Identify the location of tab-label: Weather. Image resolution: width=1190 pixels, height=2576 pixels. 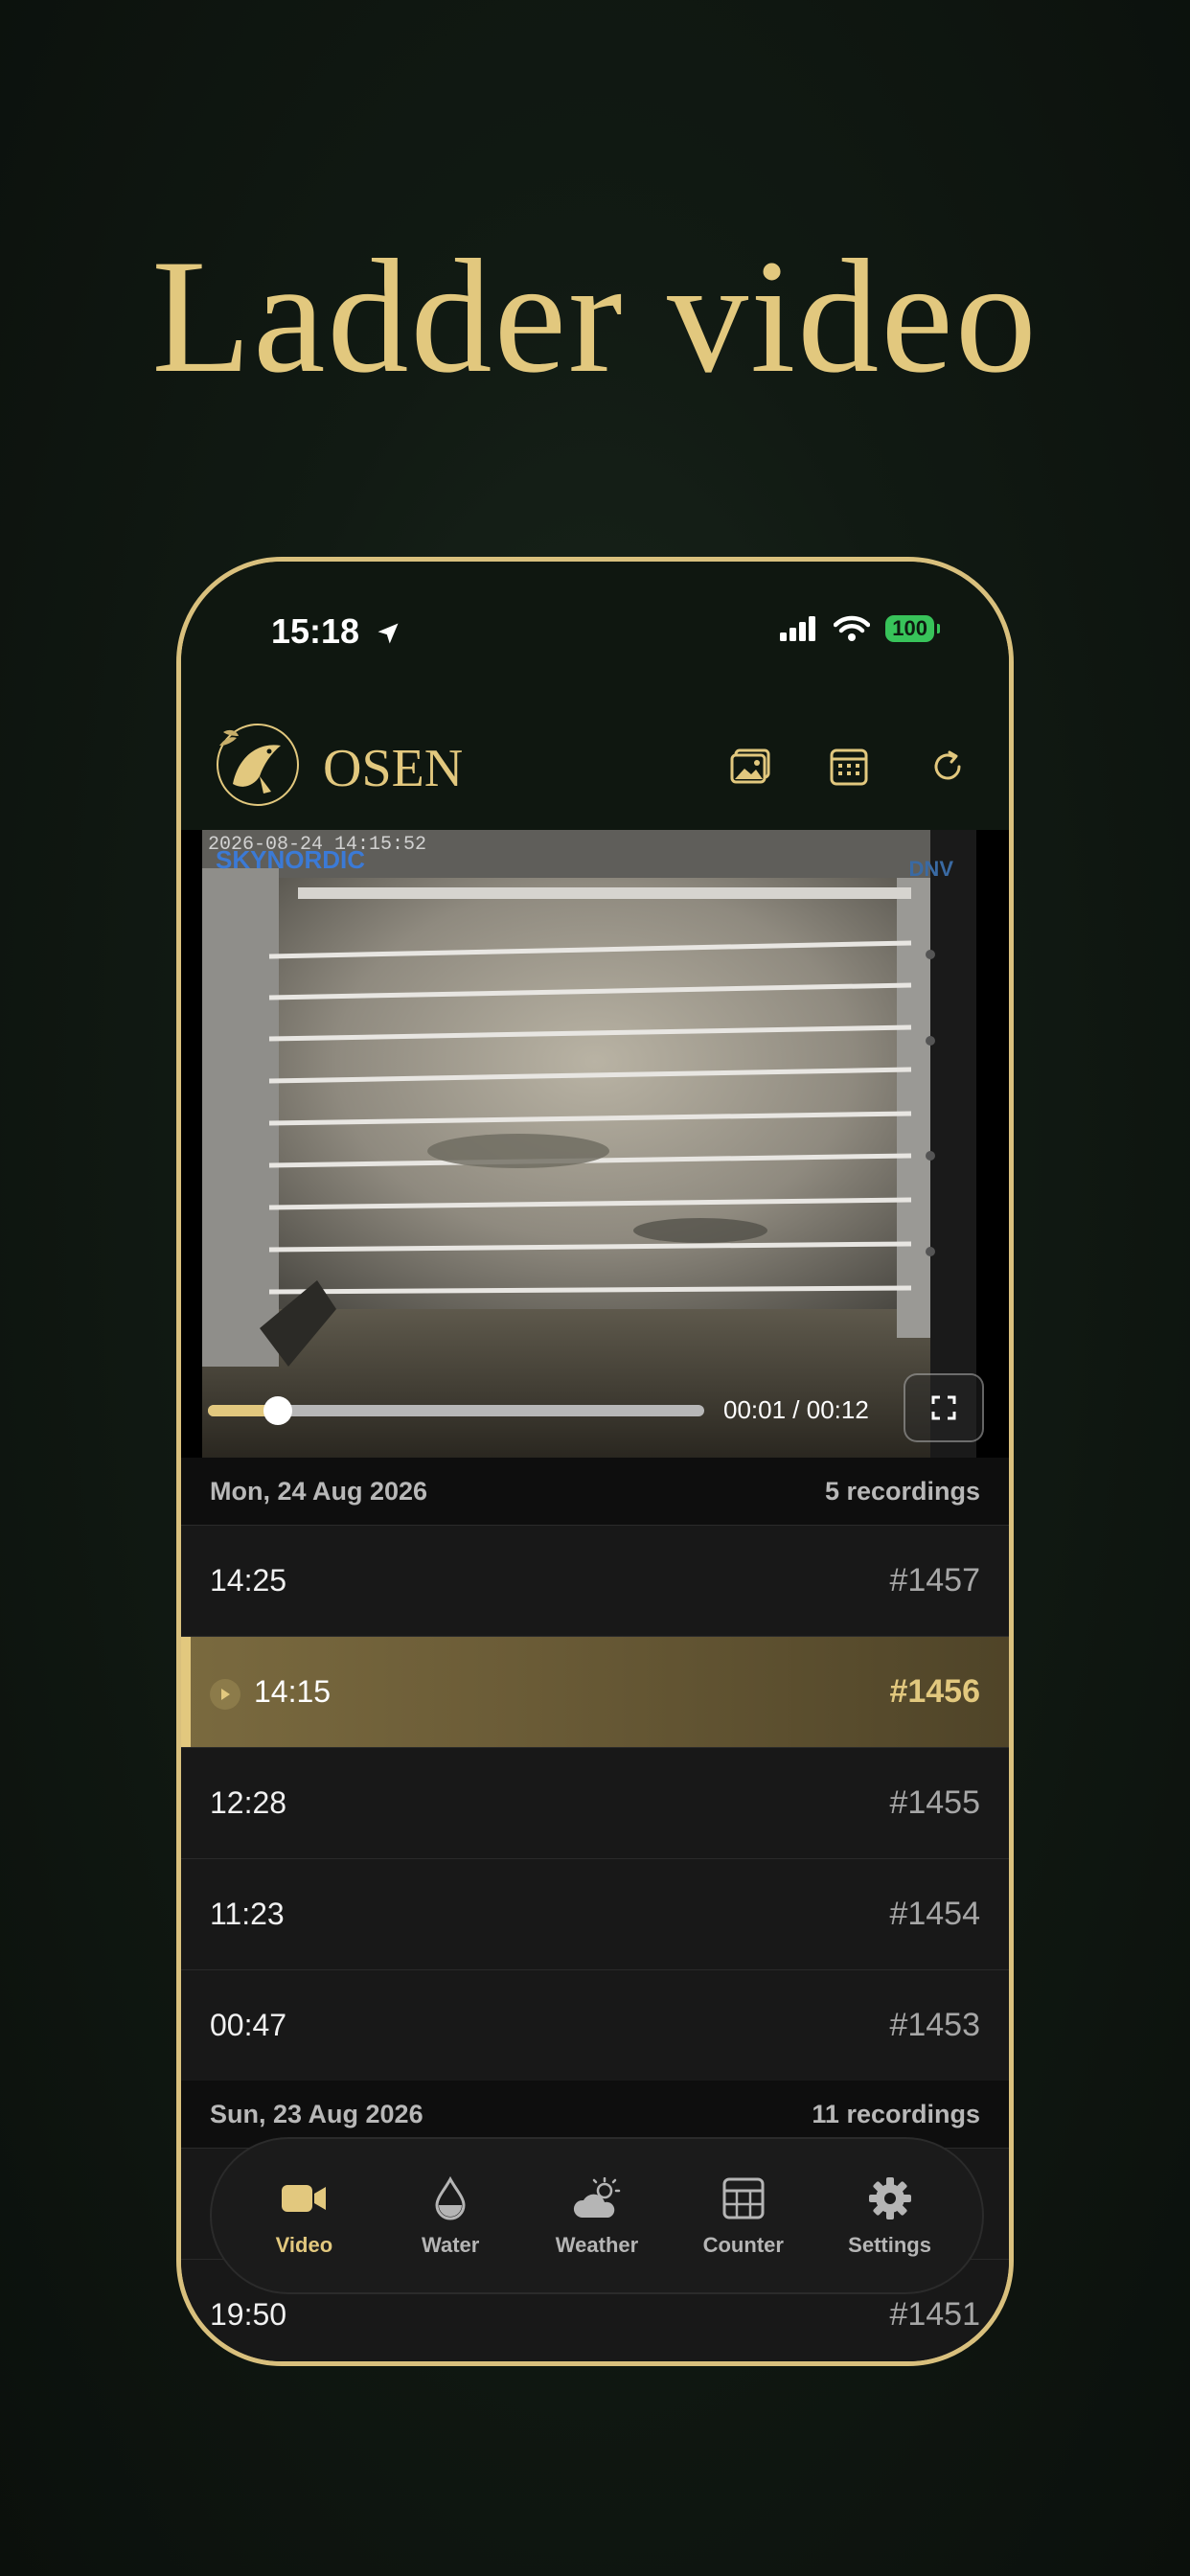
(597, 2245).